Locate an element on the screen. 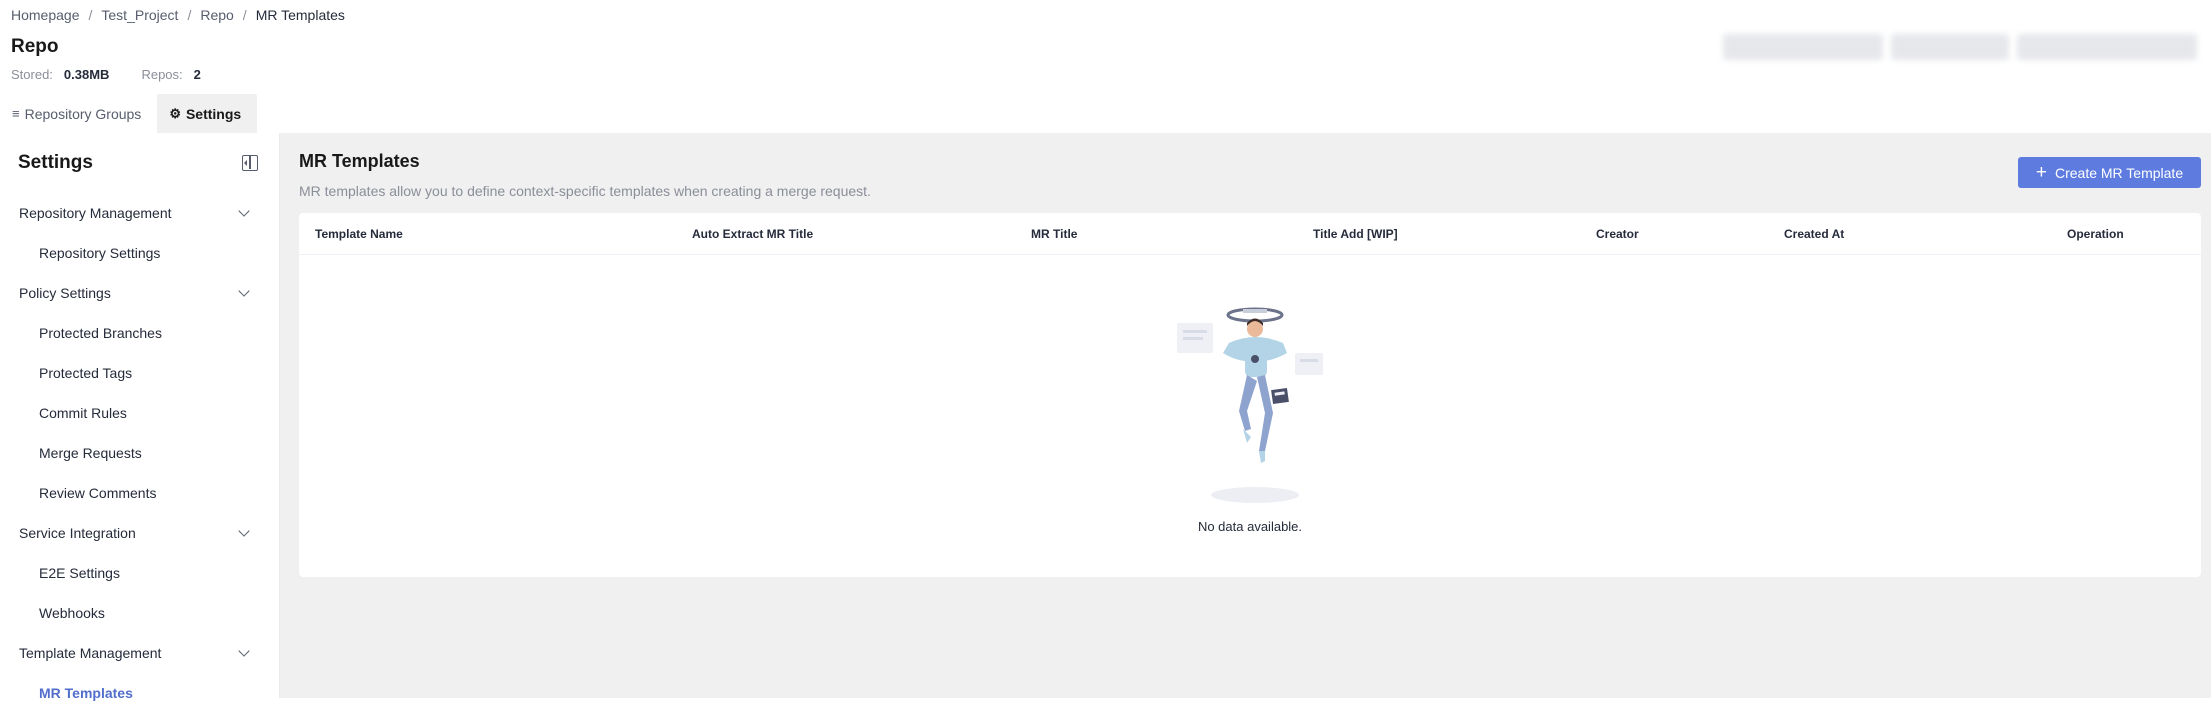 This screenshot has width=2211, height=713. menu-item-review-comments: Review Comments is located at coordinates (140, 493).